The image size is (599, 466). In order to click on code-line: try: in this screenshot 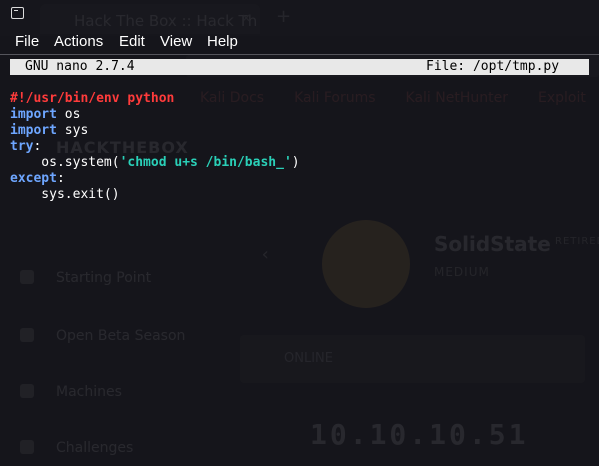, I will do `click(155, 147)`.